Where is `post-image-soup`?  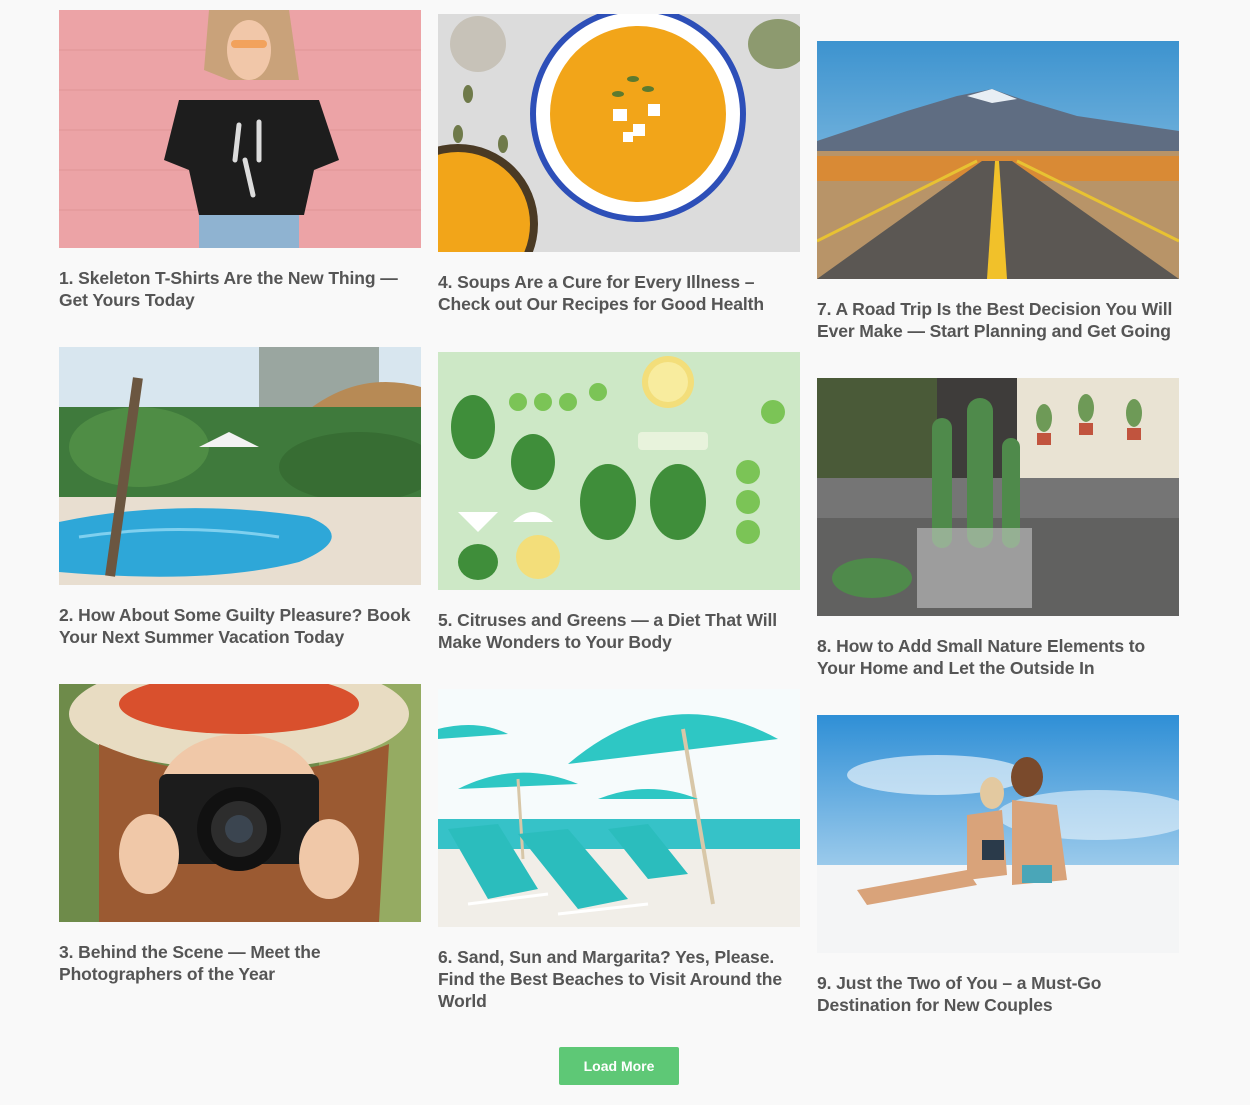 post-image-soup is located at coordinates (619, 133).